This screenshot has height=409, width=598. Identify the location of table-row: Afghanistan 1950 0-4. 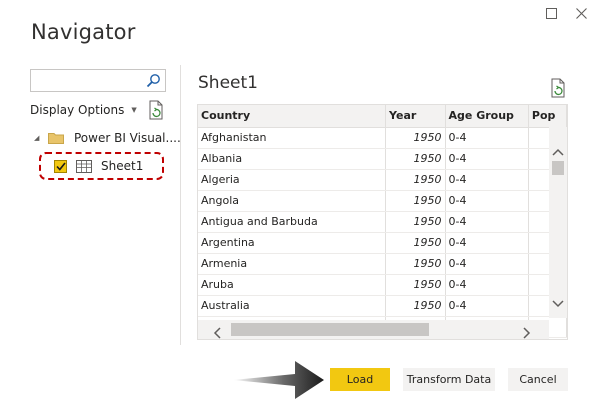
(382, 138).